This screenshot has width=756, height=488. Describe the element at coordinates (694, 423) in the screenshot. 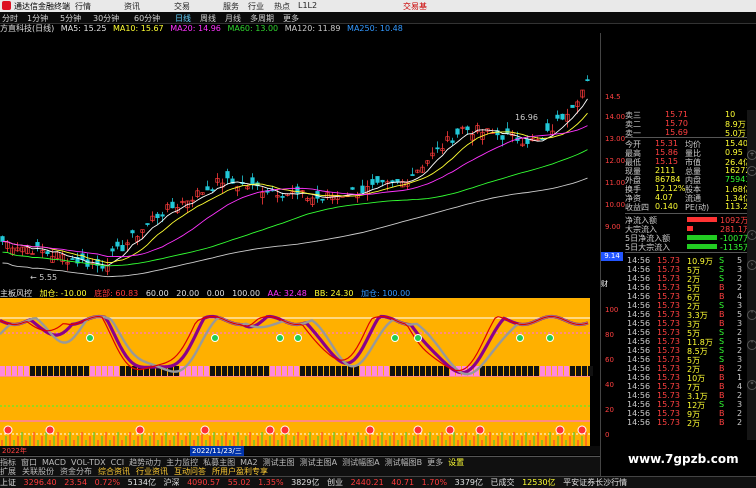

I see `trade-volume: 2万` at that location.